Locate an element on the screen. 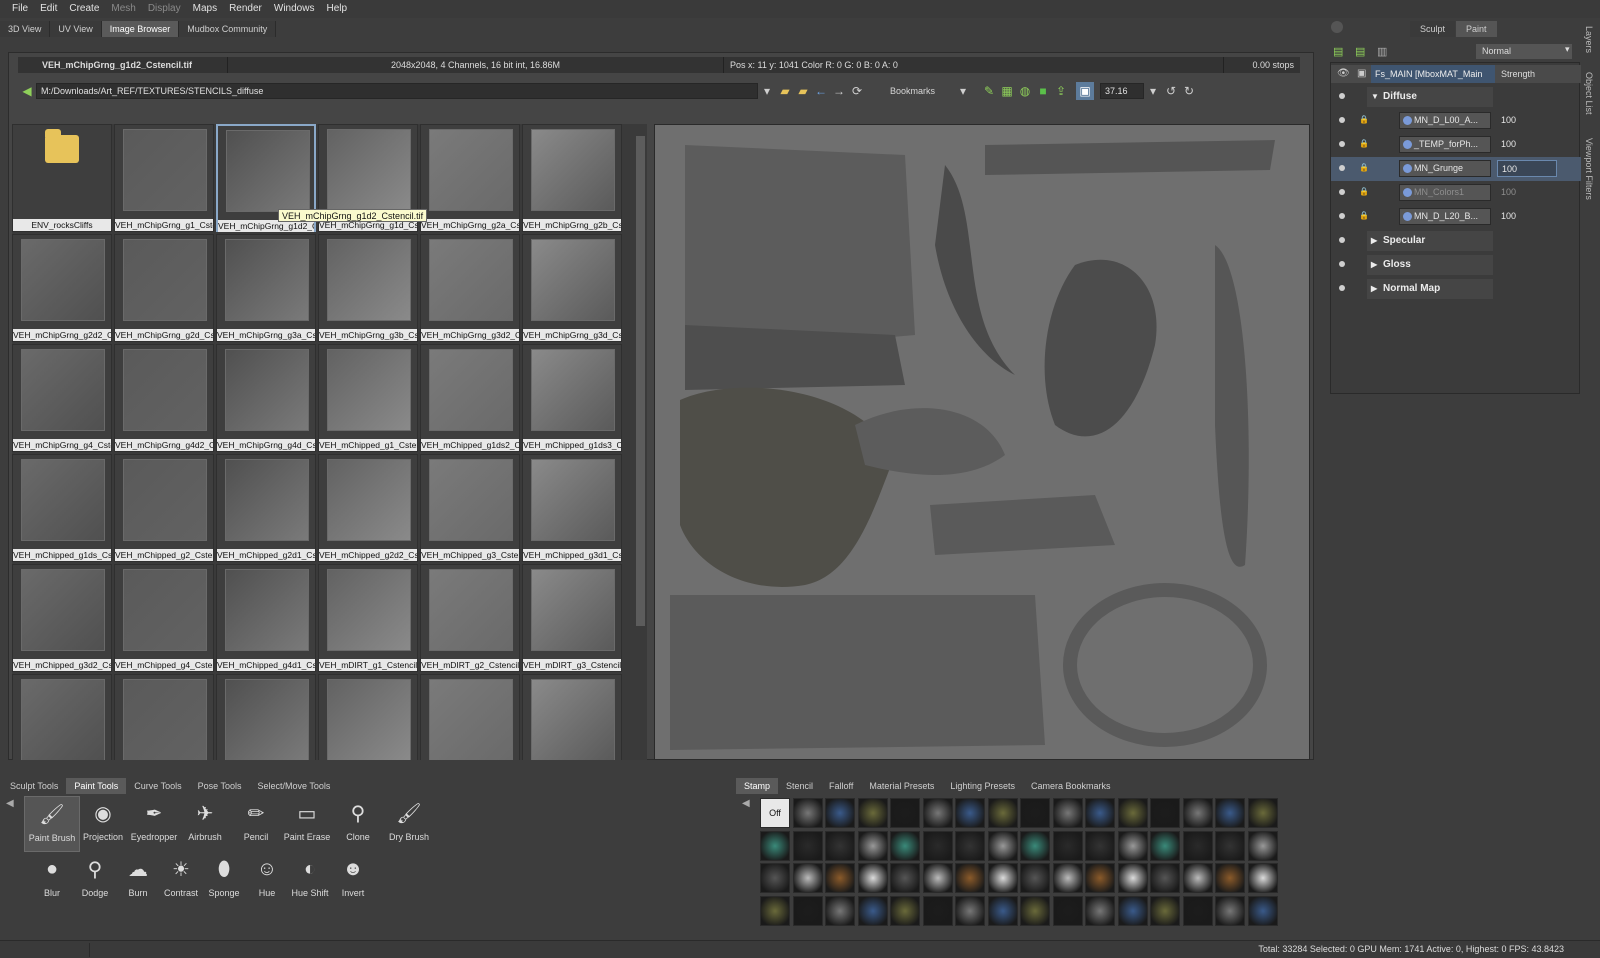 The width and height of the screenshot is (1600, 958). tool-airbrush: ✈ Airbrush is located at coordinates (205, 824).